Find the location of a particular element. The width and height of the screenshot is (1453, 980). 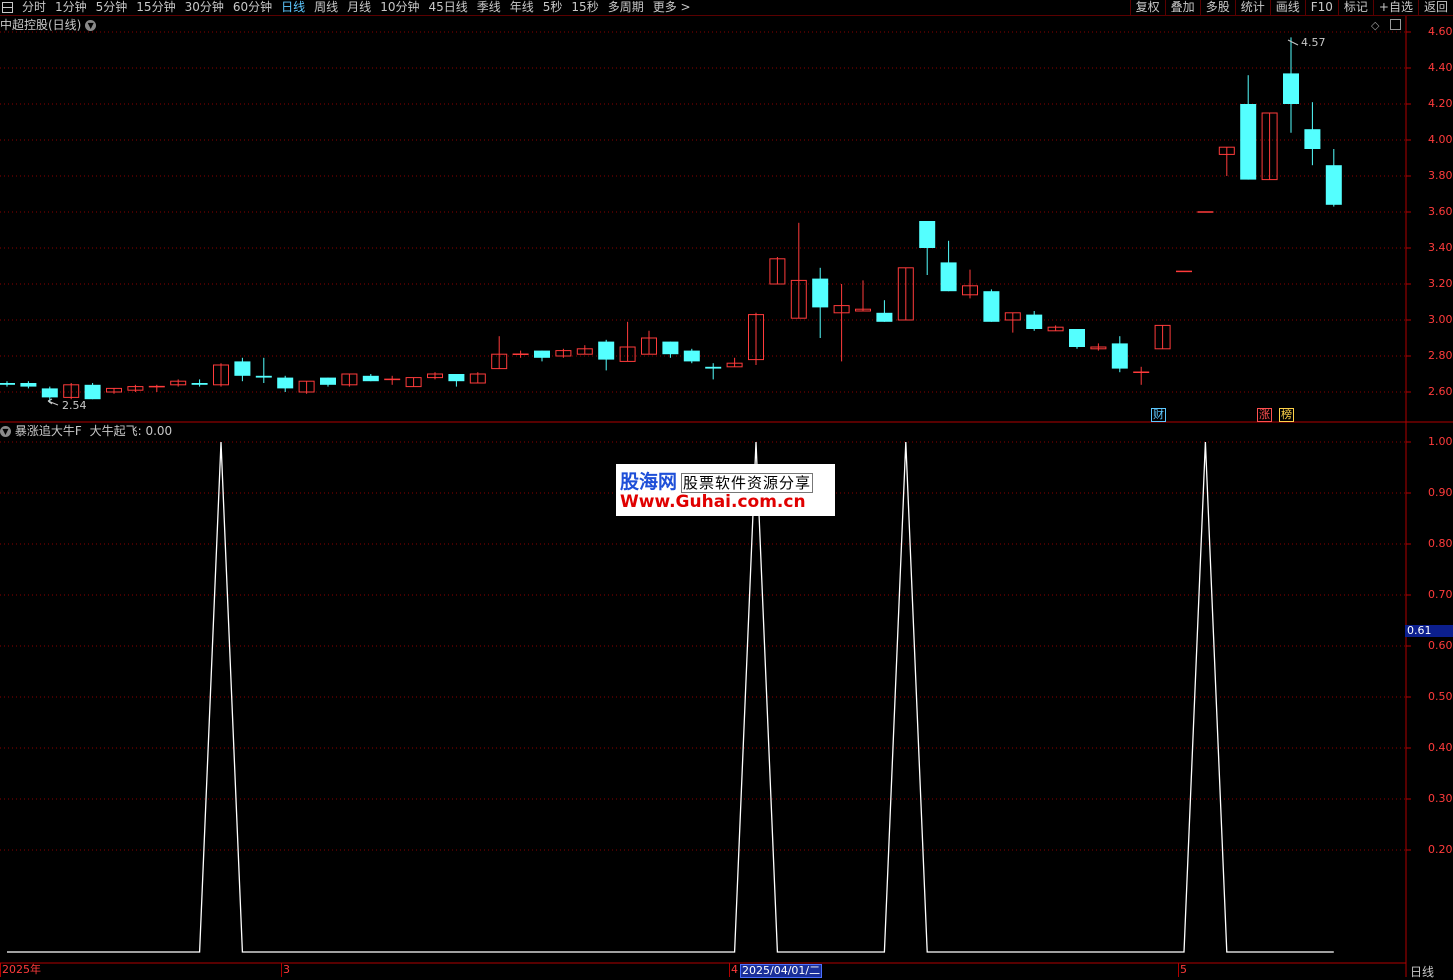

high-price-label: 4.57 is located at coordinates (1313, 42).